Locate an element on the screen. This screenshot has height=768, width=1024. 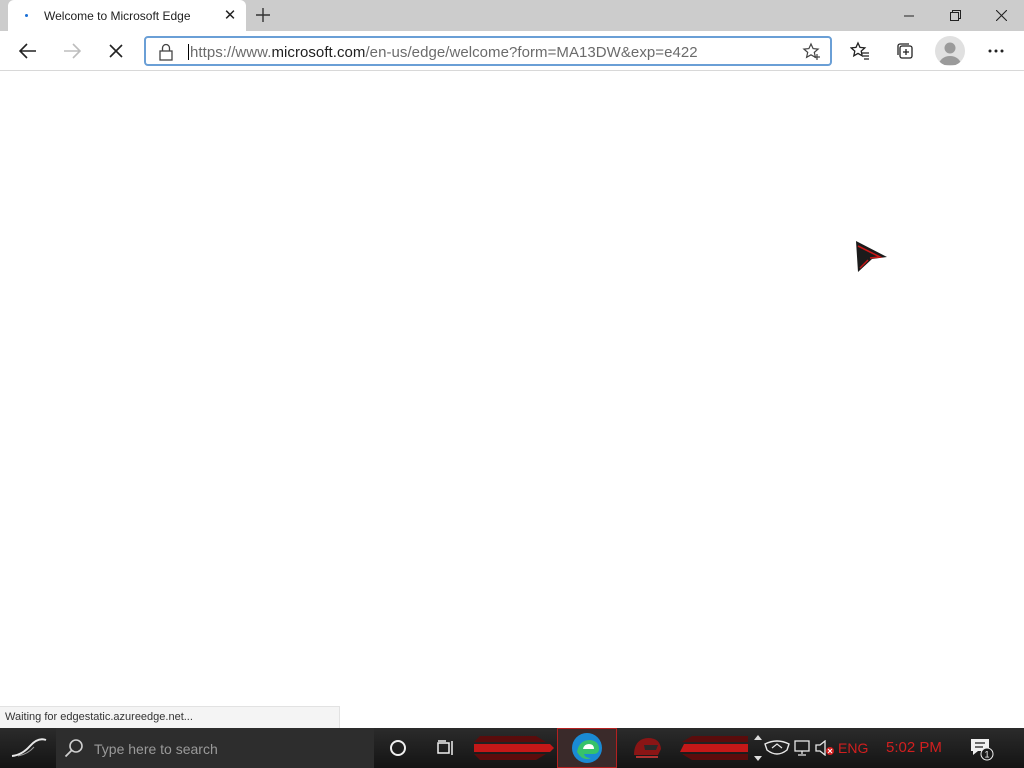
minimize-button is located at coordinates (909, 15).